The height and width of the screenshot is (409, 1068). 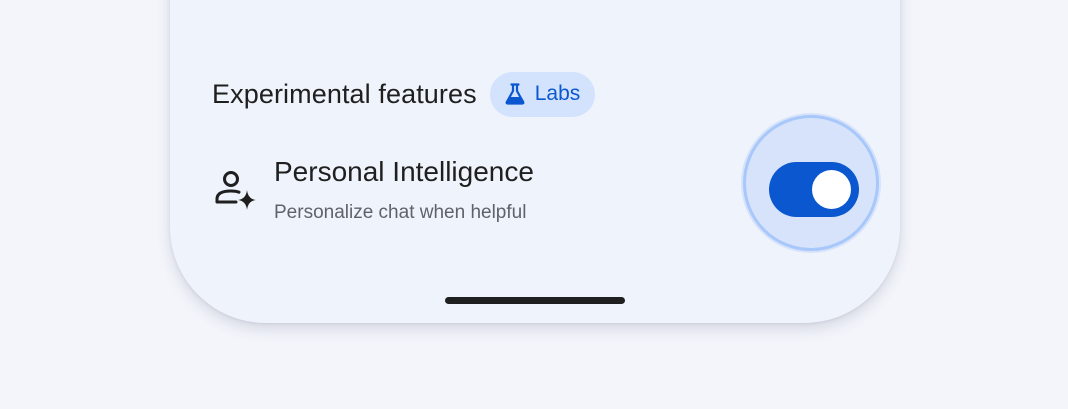 I want to click on personal-intelligence-toggle, so click(x=814, y=189).